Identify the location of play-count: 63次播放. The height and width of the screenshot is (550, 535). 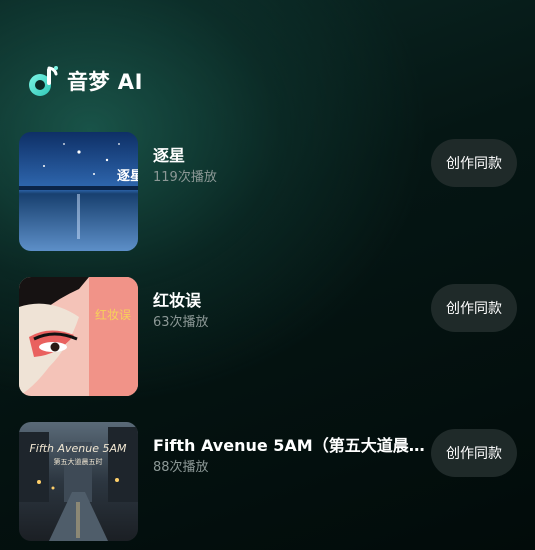
(181, 322).